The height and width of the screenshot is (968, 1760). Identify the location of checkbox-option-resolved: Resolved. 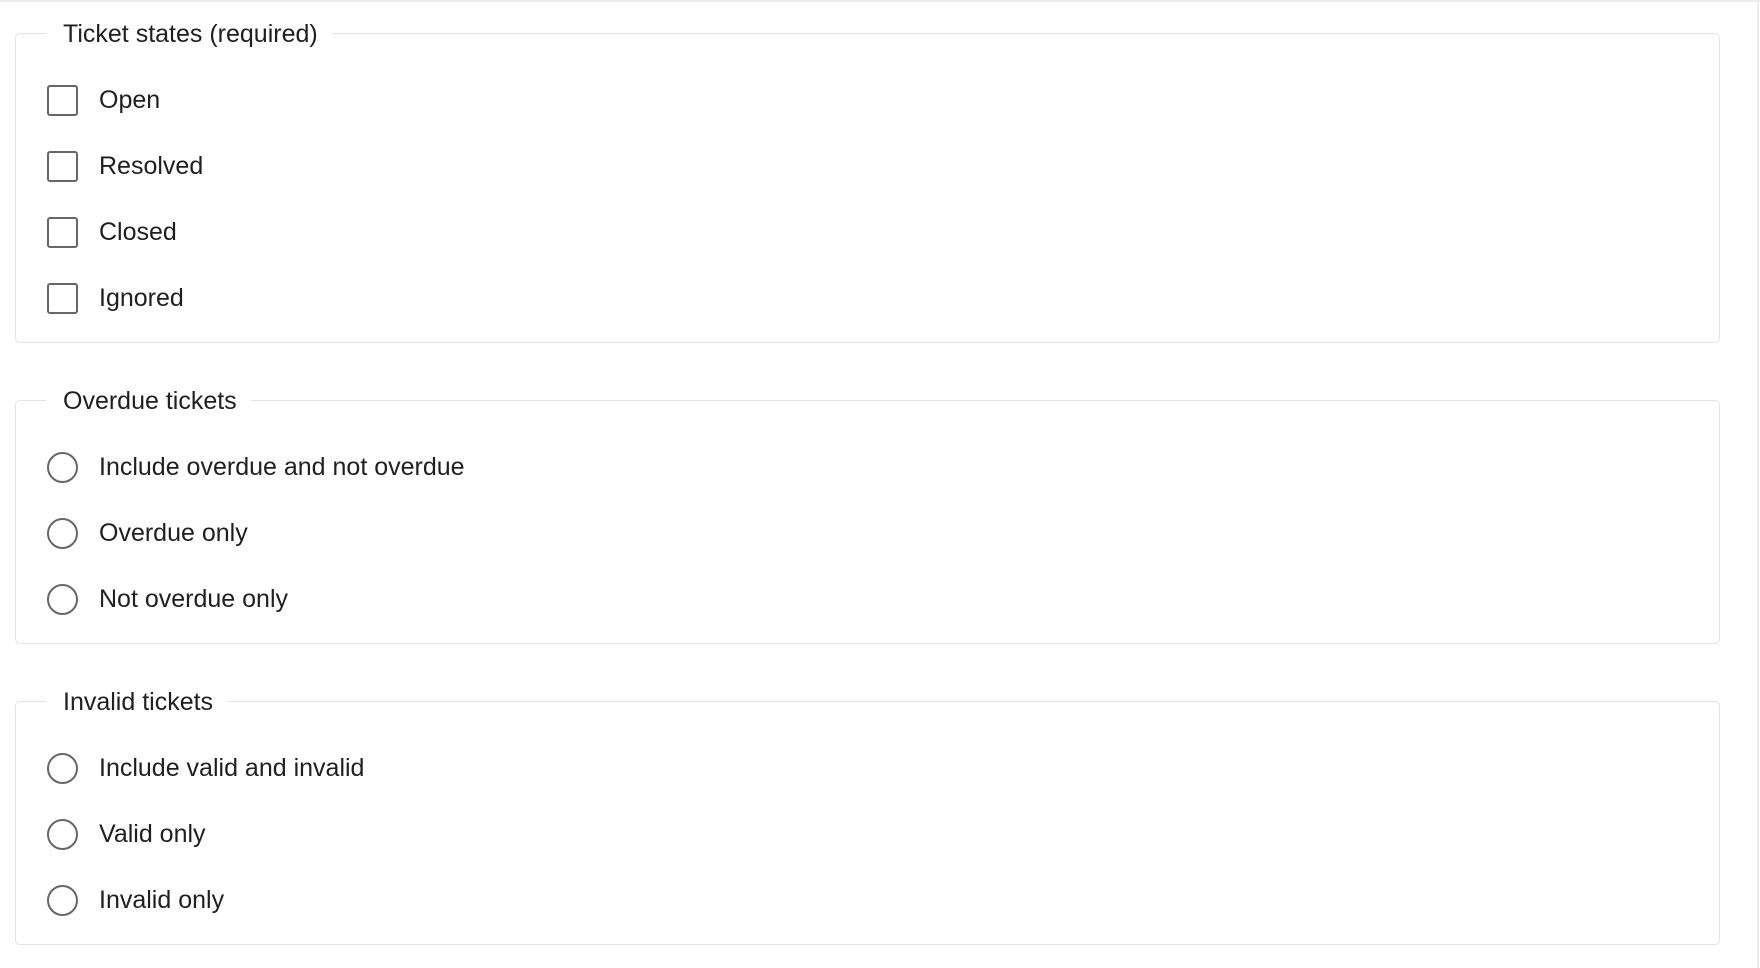
(125, 166).